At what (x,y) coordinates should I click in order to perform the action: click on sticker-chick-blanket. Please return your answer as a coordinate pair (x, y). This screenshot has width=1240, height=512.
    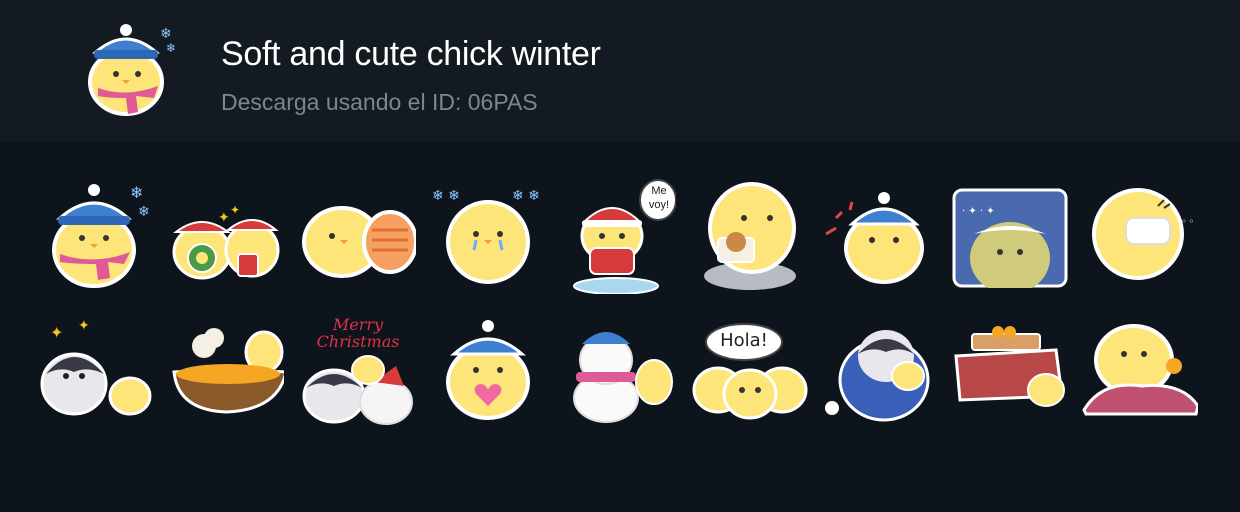
    Looking at the image, I should click on (1140, 368).